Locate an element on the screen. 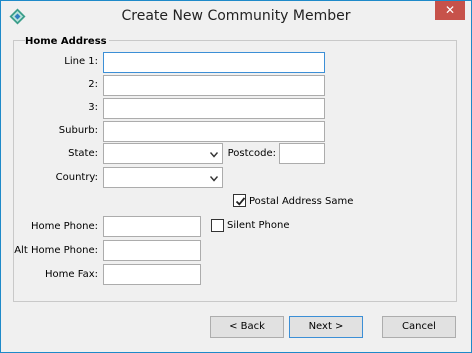  back-button: < Back is located at coordinates (247, 327).